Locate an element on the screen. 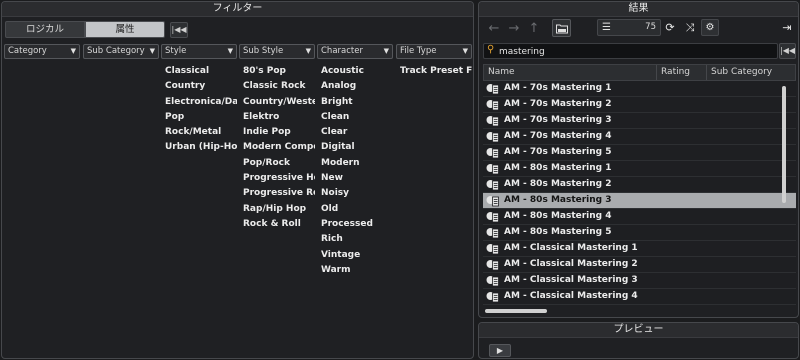 This screenshot has width=800, height=360. back-arrow-icon: ← is located at coordinates (494, 29).